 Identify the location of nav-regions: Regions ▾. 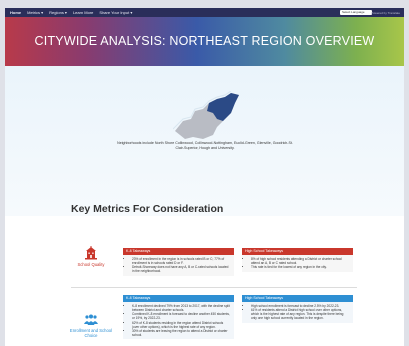
(58, 12).